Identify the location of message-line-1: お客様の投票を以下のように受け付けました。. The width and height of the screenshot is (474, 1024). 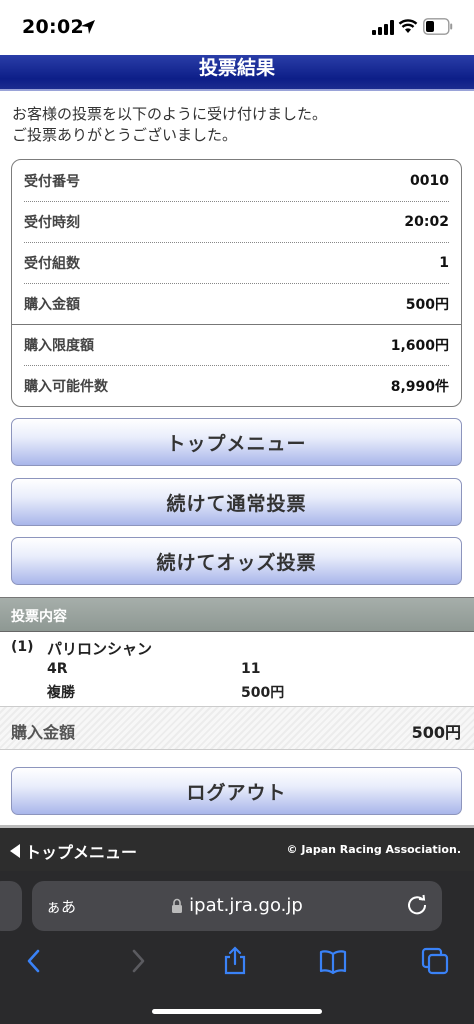
(170, 114).